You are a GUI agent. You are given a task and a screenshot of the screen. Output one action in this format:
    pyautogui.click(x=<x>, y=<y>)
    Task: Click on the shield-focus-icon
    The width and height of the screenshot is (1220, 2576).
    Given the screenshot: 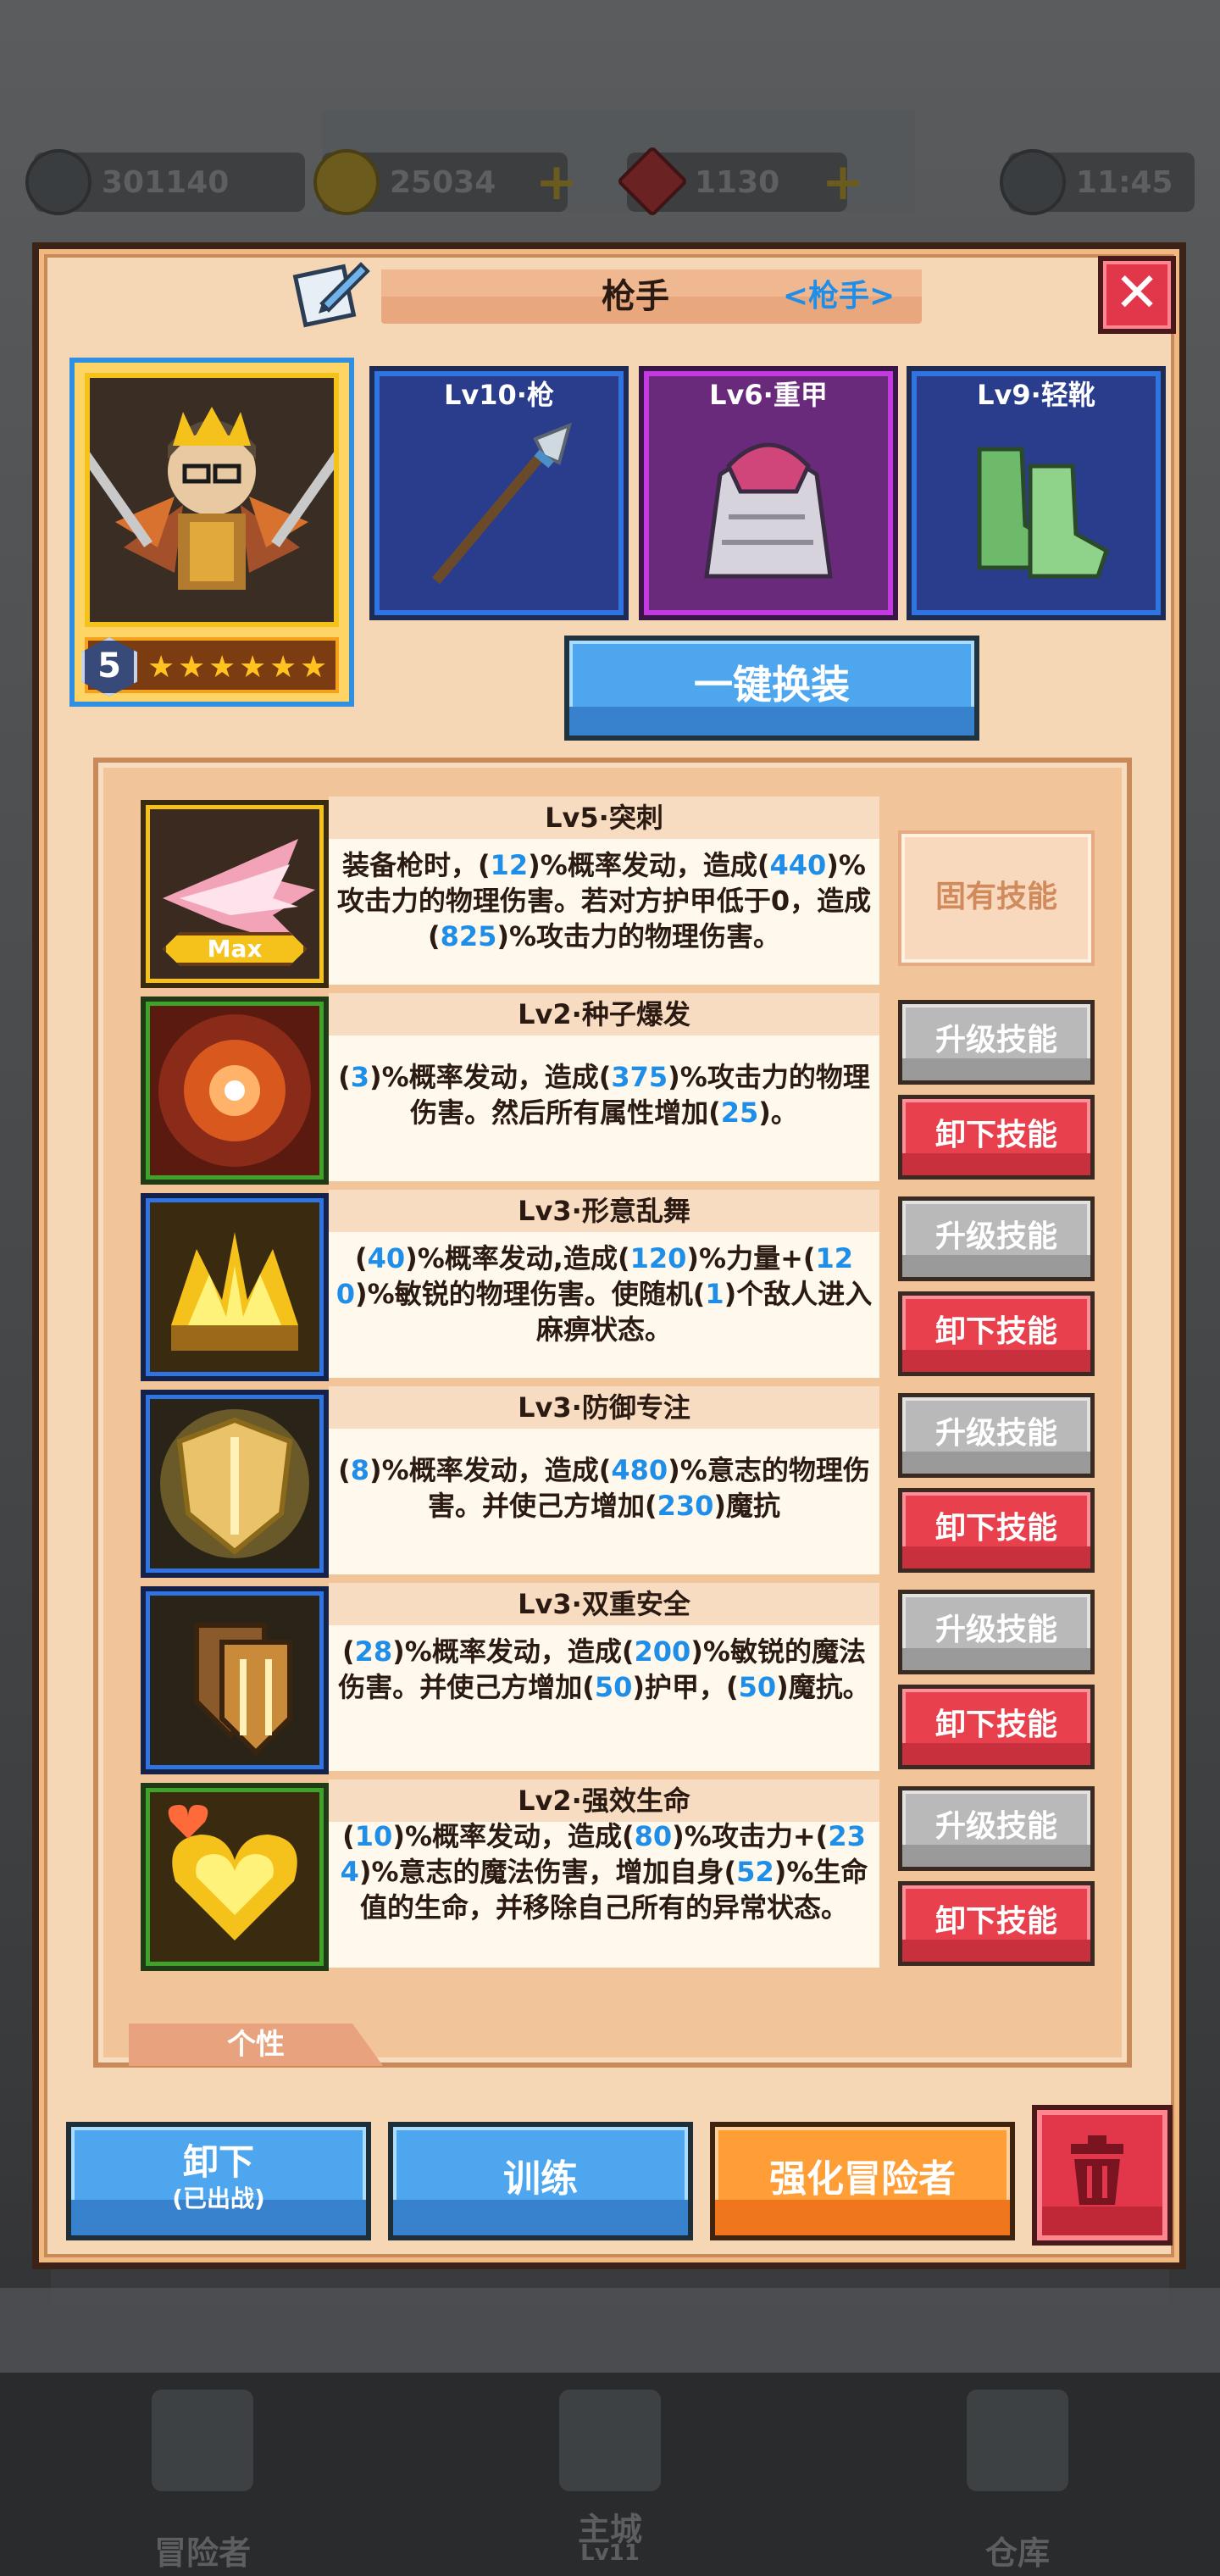 What is the action you would take?
    pyautogui.click(x=235, y=1484)
    